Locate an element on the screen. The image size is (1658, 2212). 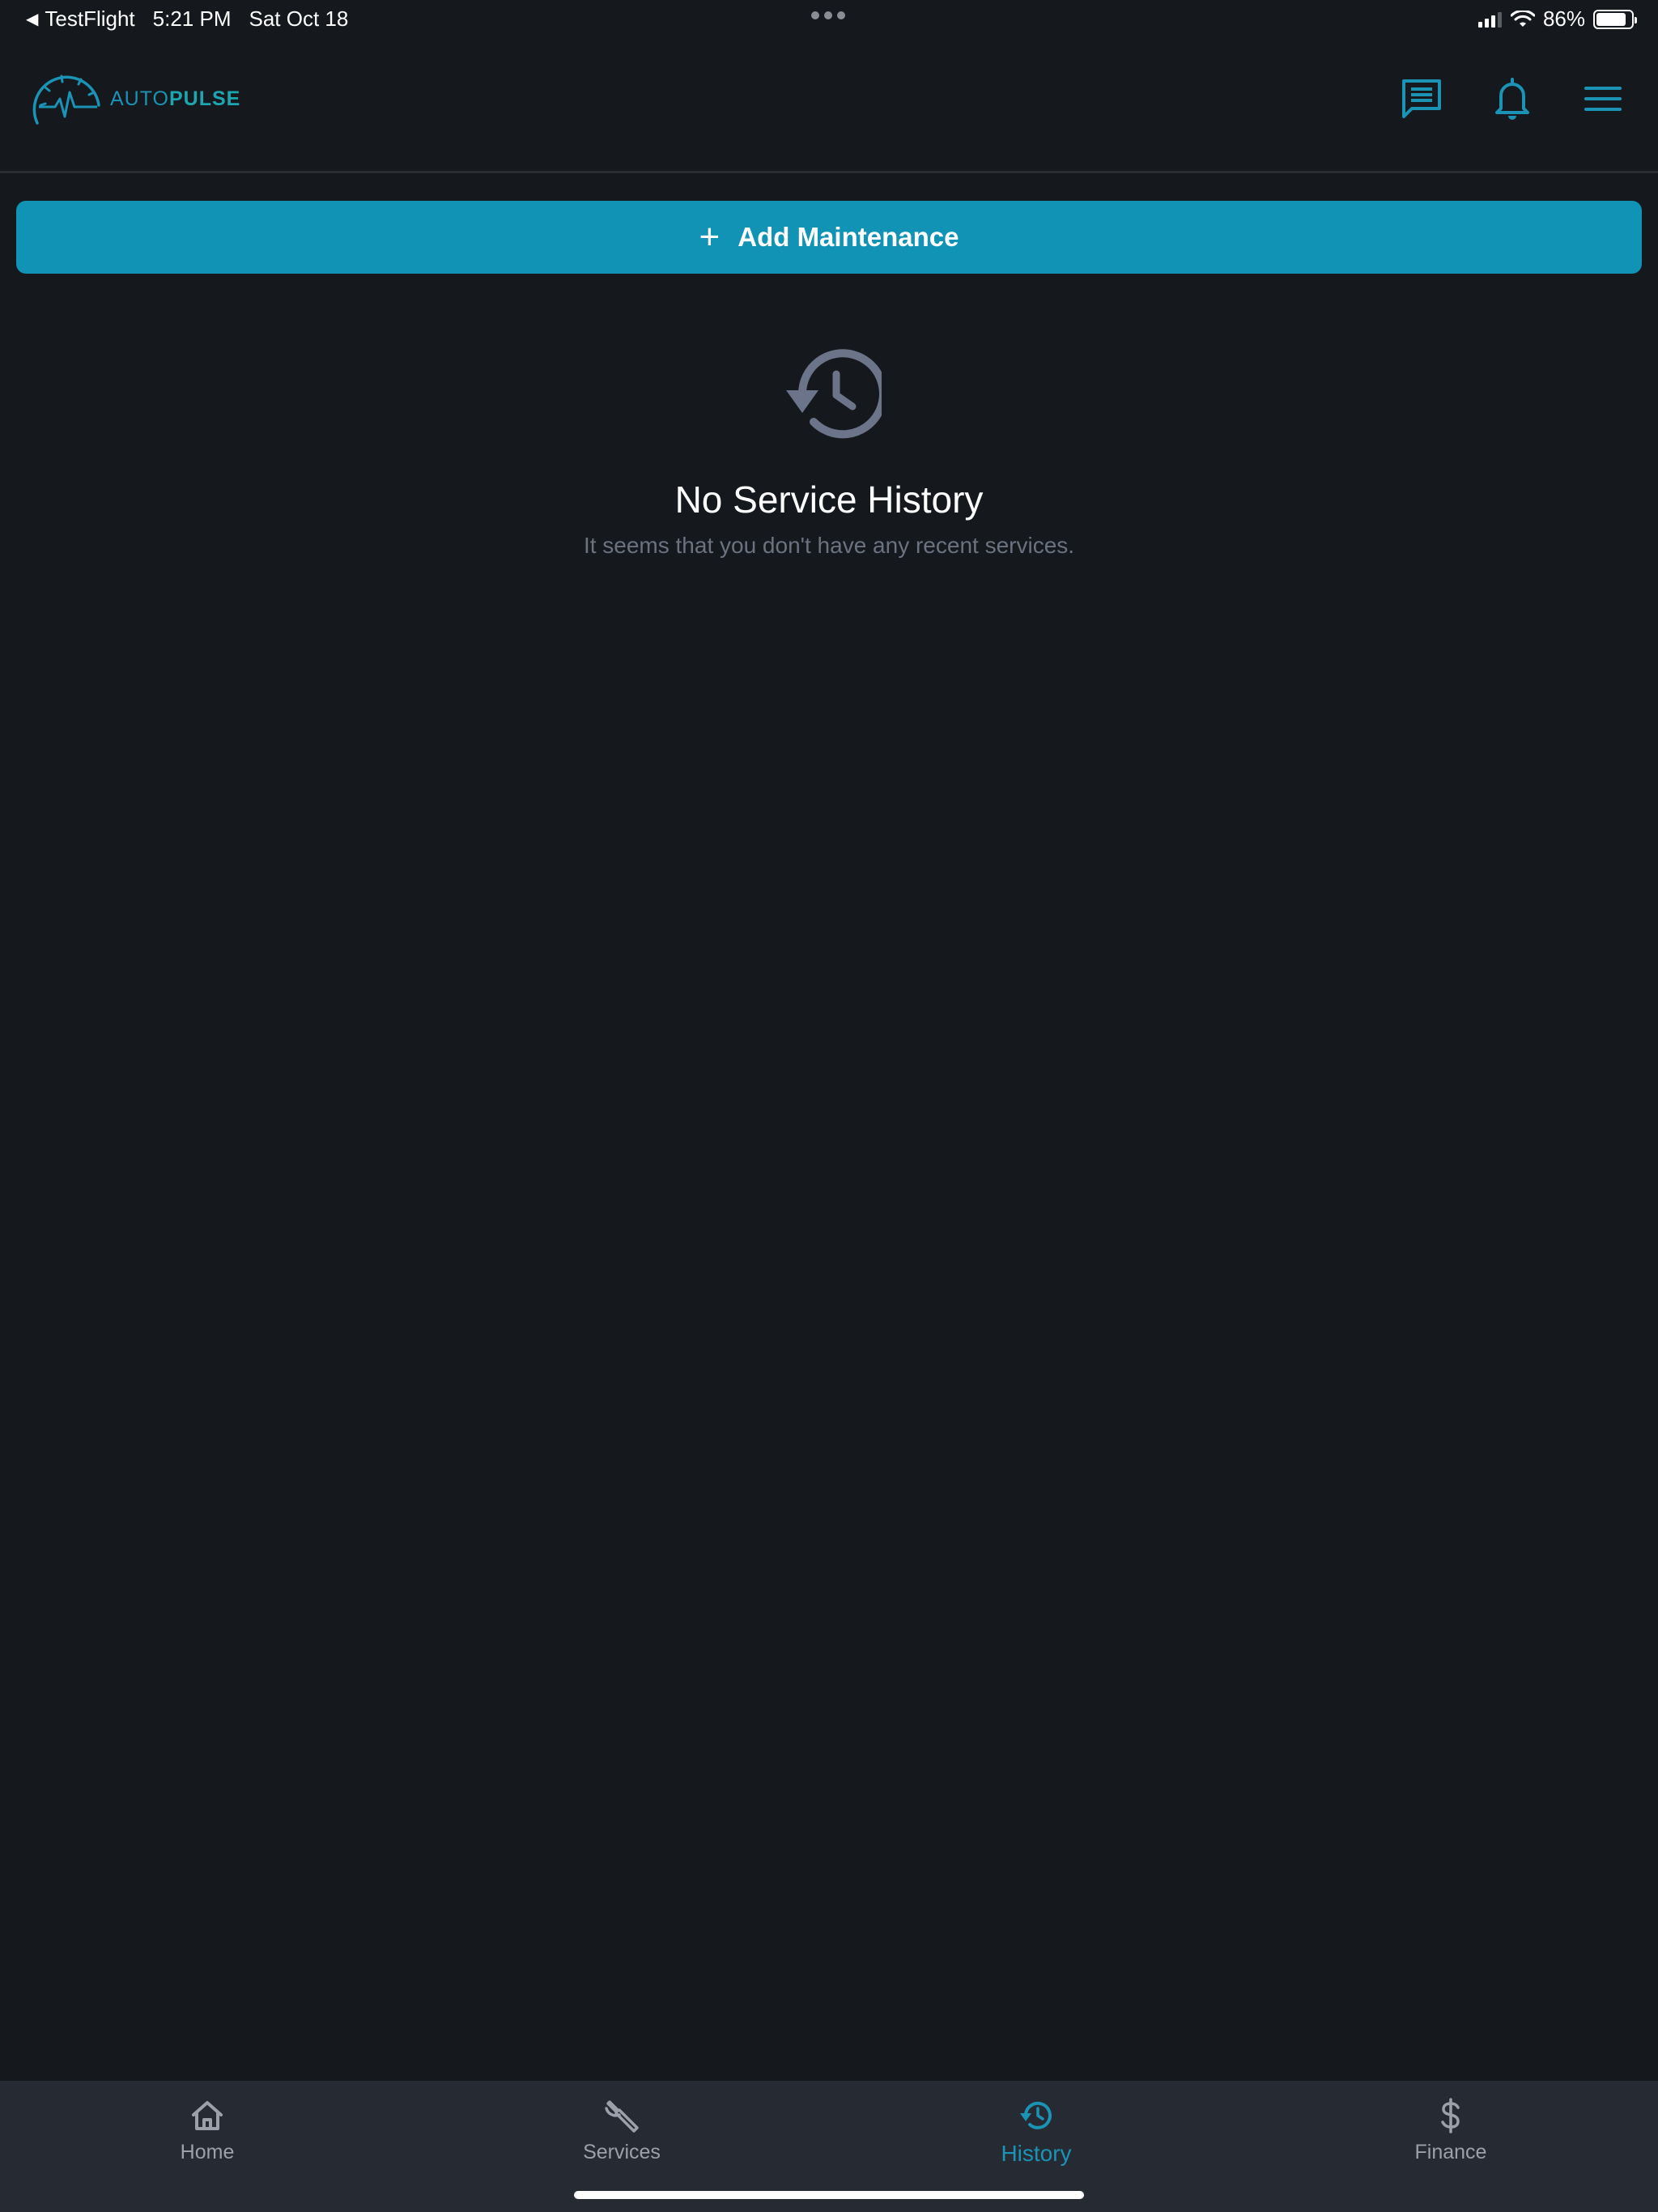
bell-icon is located at coordinates (1512, 99).